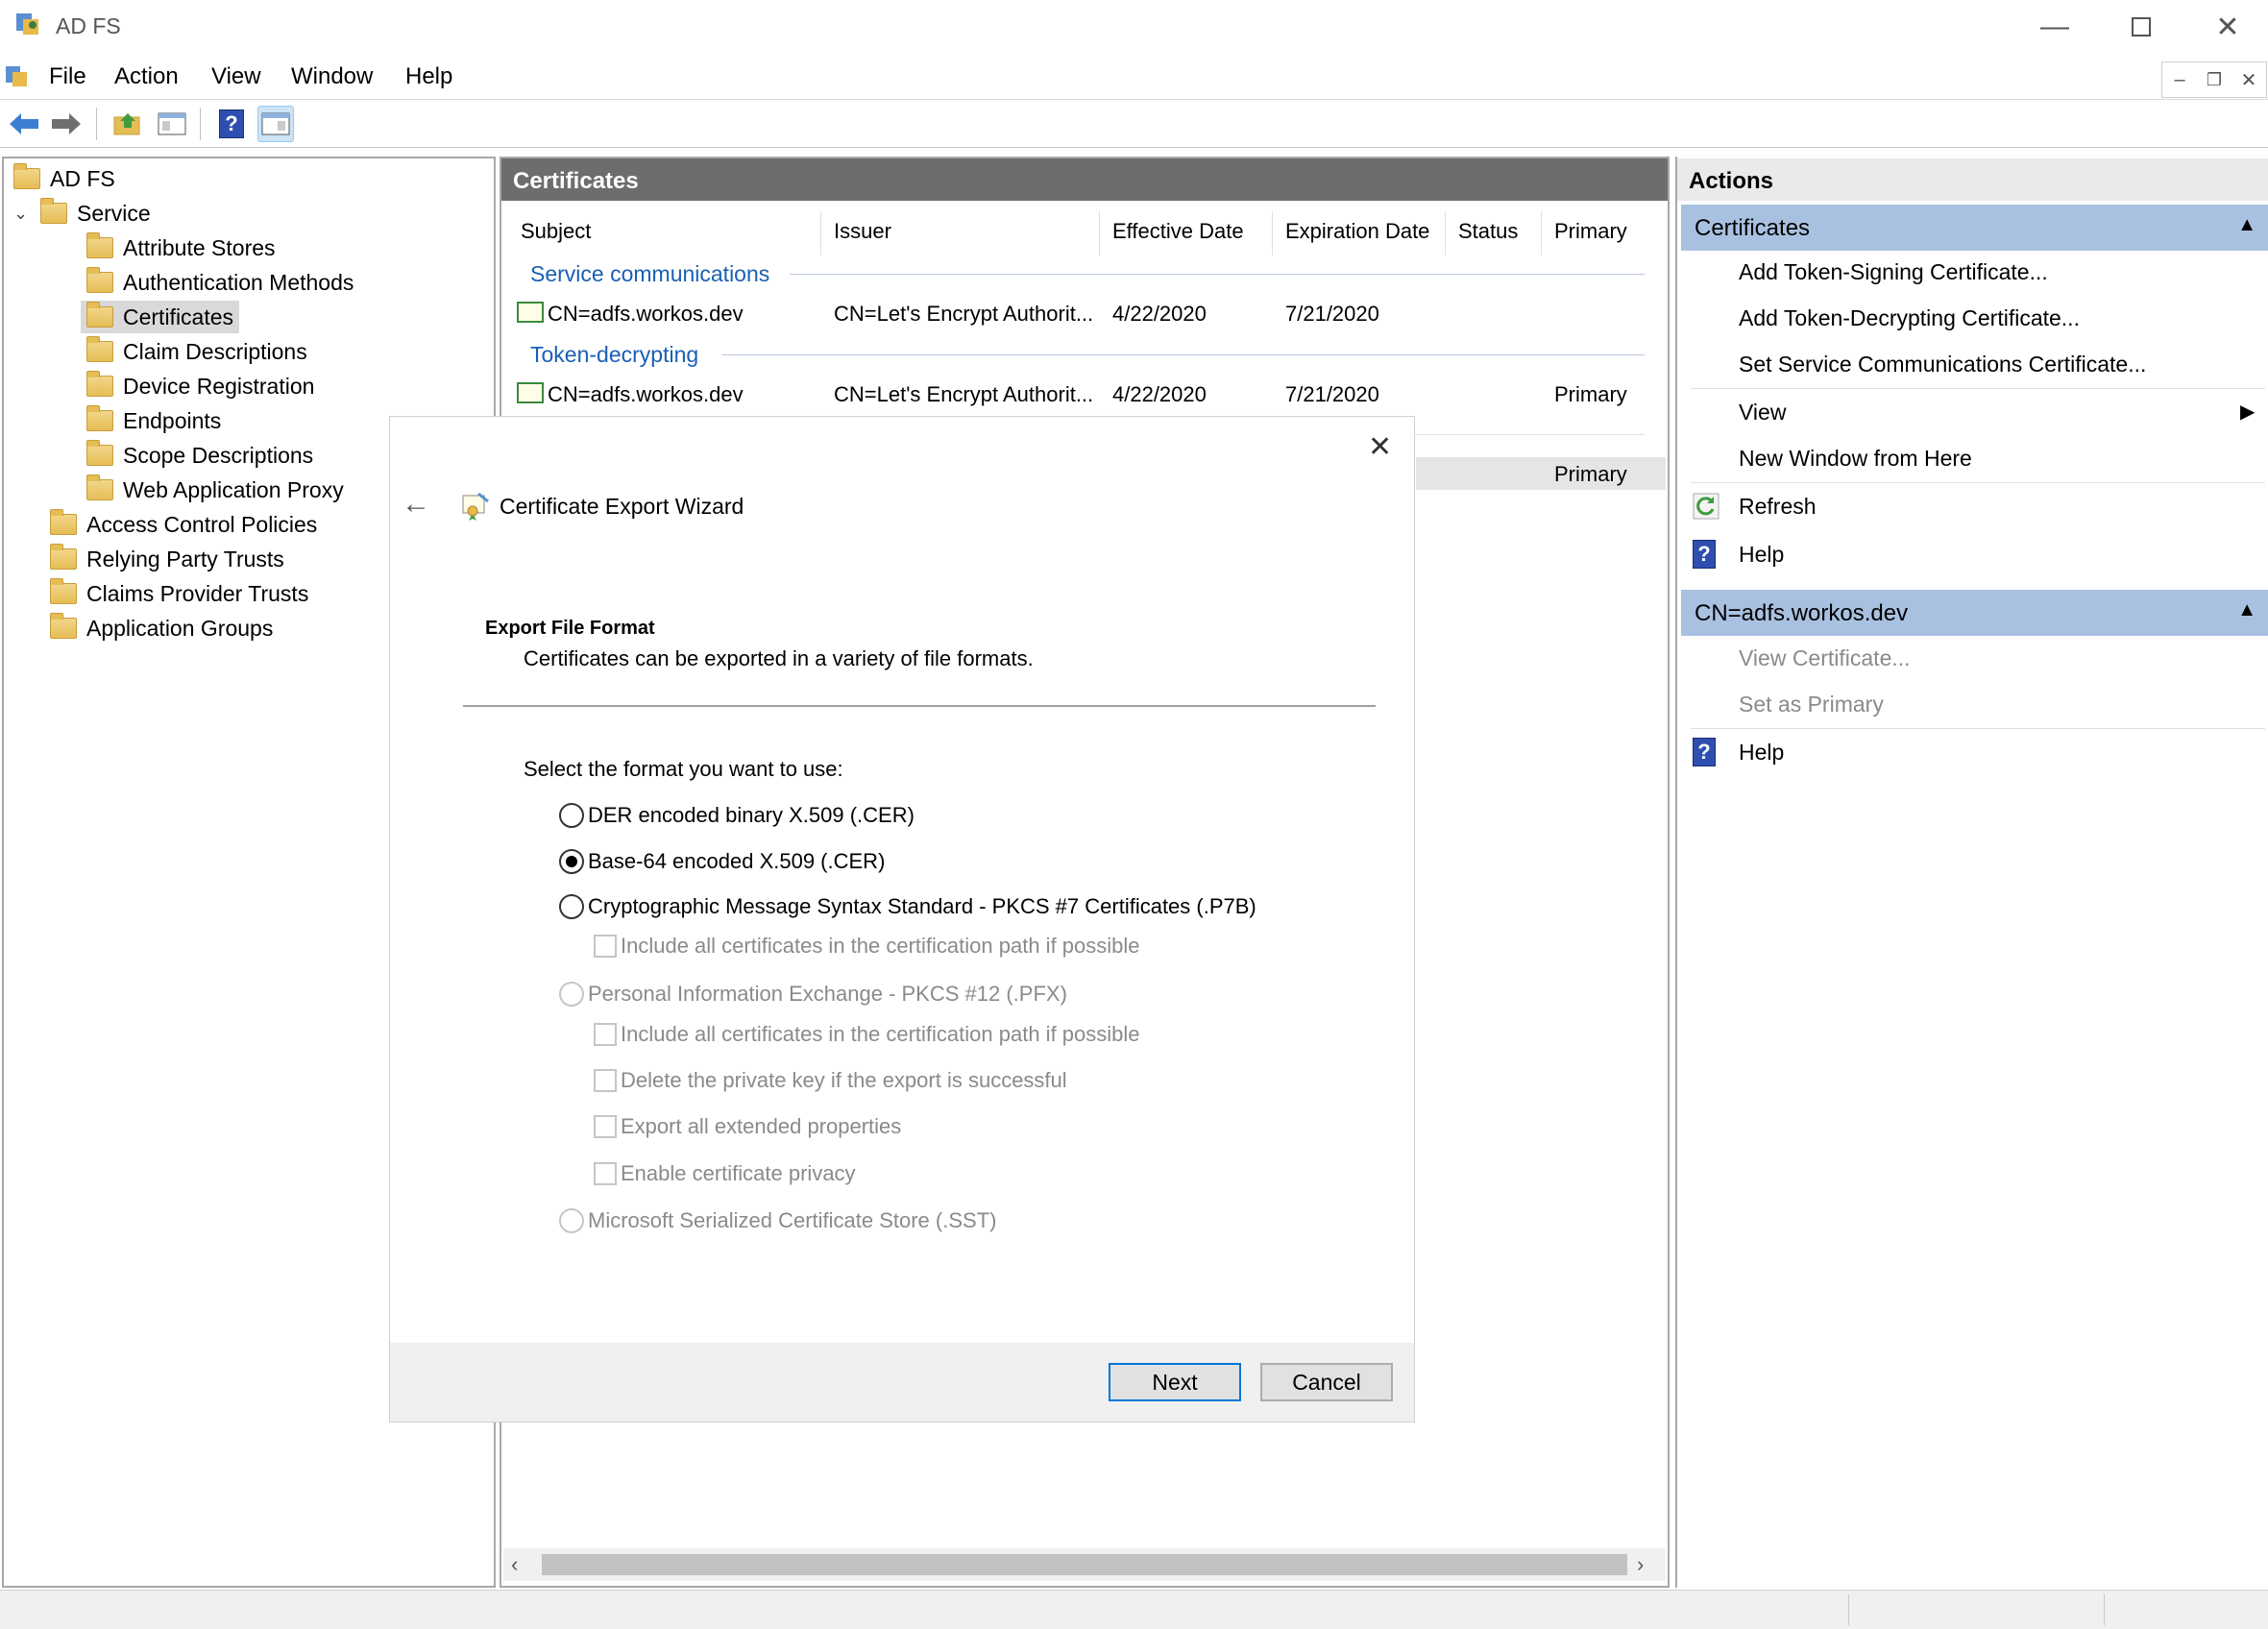 Image resolution: width=2268 pixels, height=1629 pixels. Describe the element at coordinates (722, 861) in the screenshot. I see `radio-base64: Base-64 encoded X.509 (.CER)` at that location.